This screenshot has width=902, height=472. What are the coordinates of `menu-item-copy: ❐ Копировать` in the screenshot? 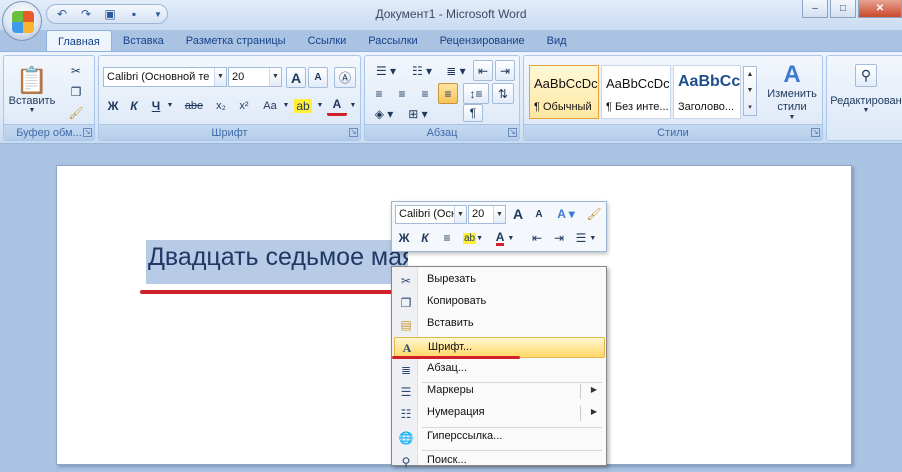 It's located at (499, 302).